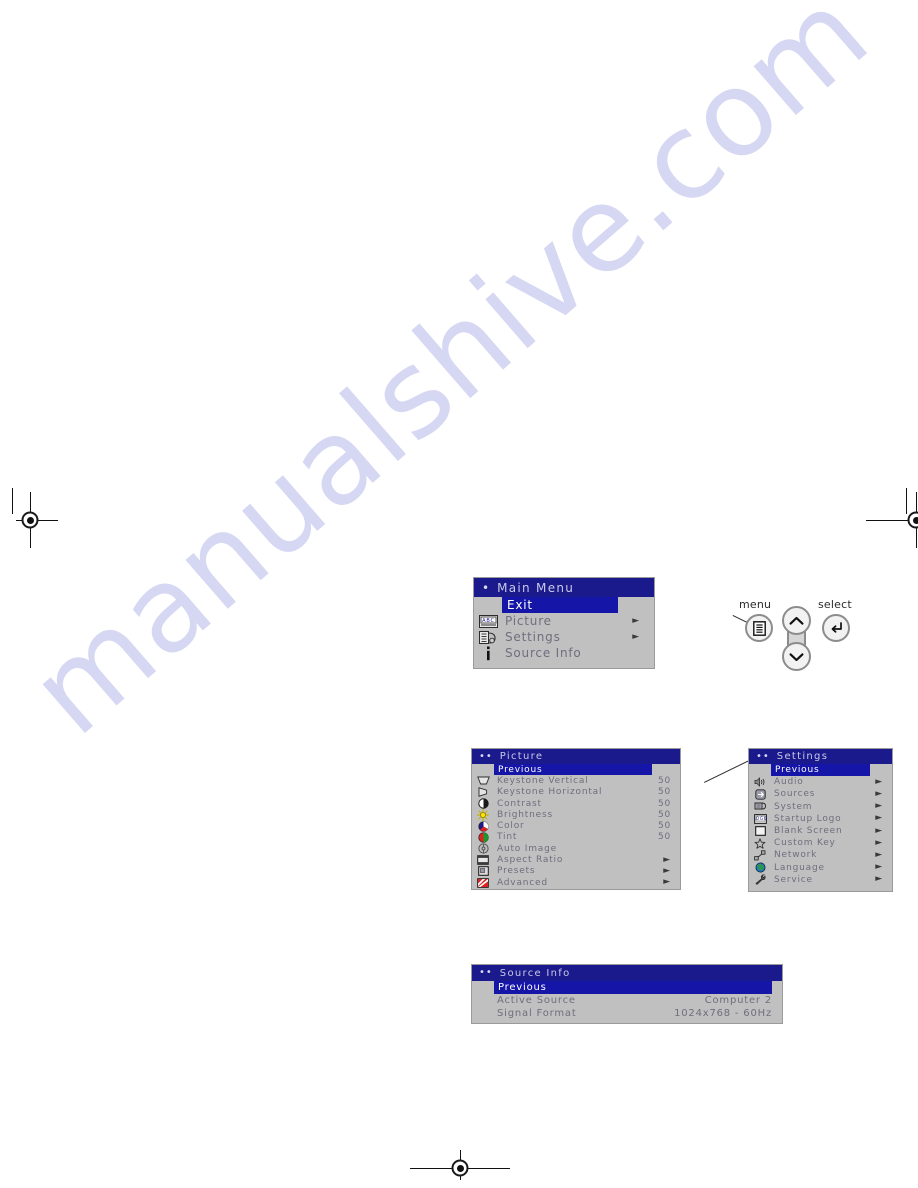  I want to click on settings-slider-icon, so click(488, 637).